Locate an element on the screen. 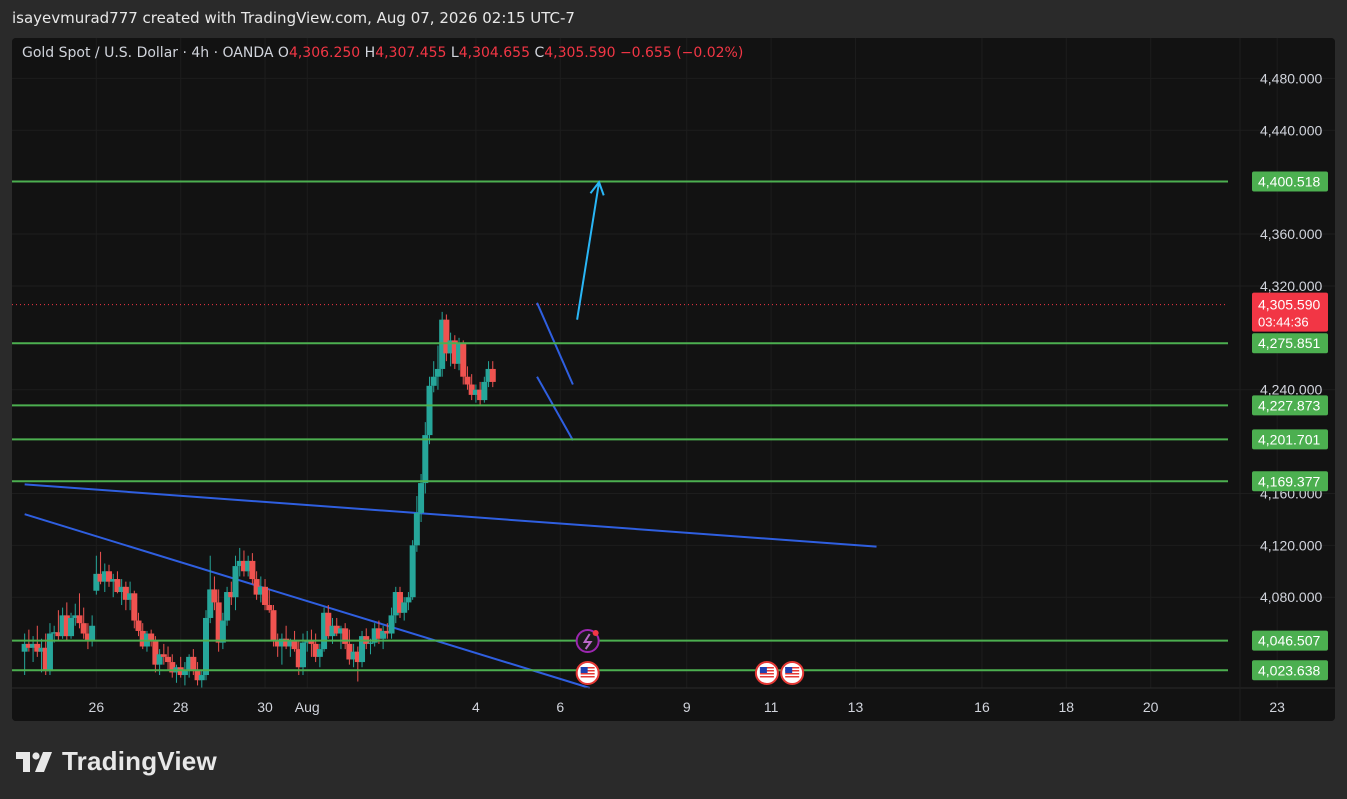 Image resolution: width=1347 pixels, height=799 pixels. close-value: 4,305.590 is located at coordinates (580, 53).